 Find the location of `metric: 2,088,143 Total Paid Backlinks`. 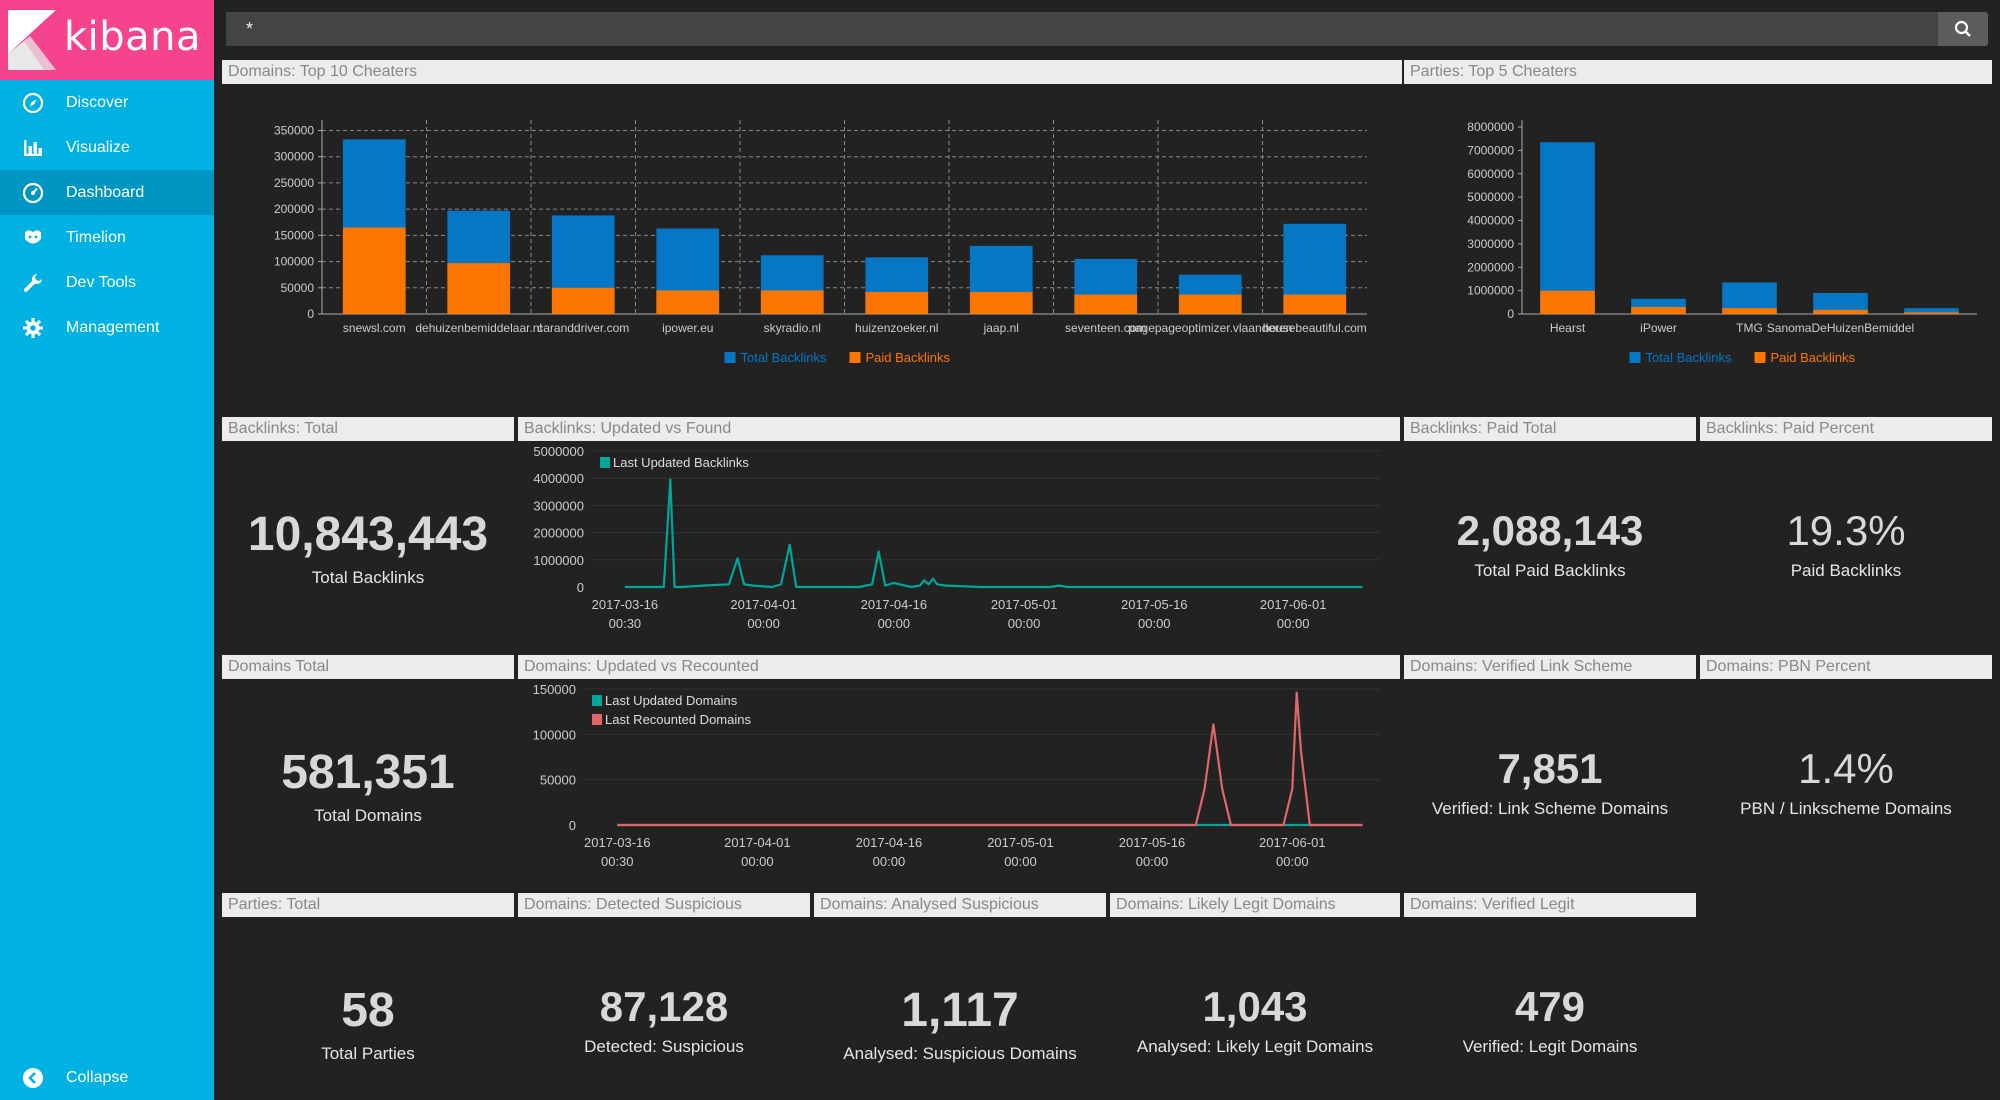

metric: 2,088,143 Total Paid Backlinks is located at coordinates (1550, 544).